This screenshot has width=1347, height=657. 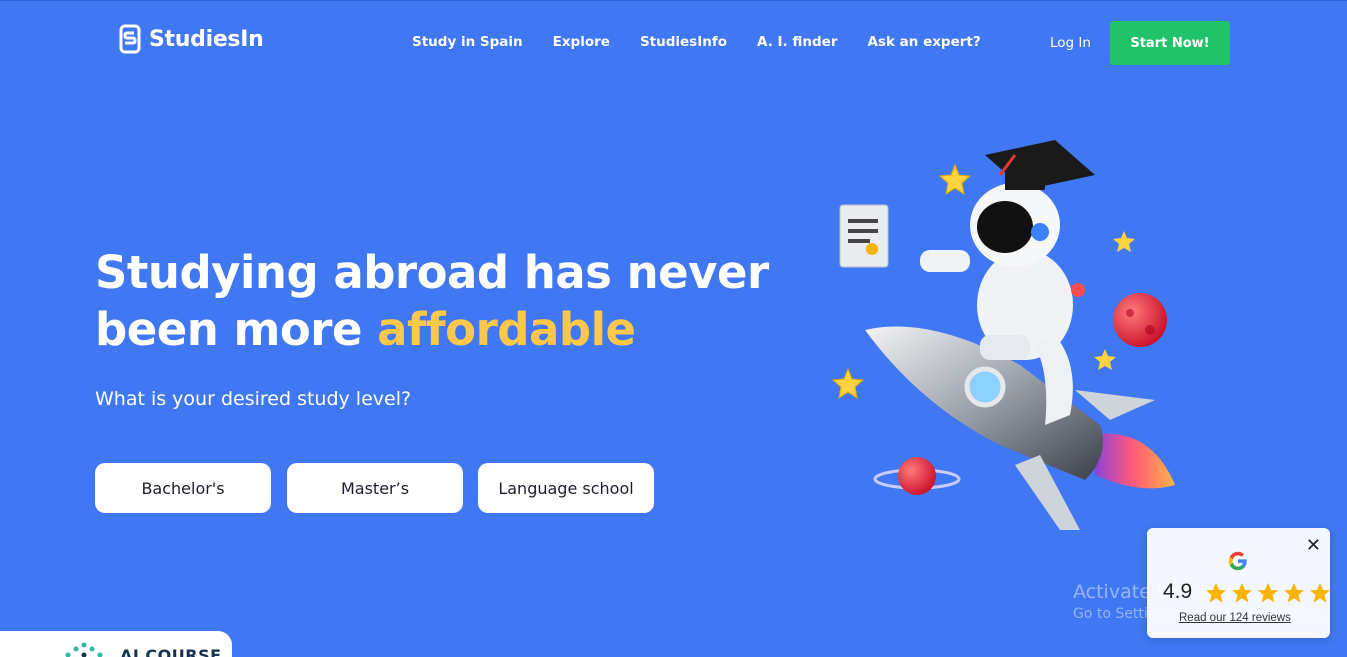 I want to click on nav-explore: Explore, so click(x=581, y=42).